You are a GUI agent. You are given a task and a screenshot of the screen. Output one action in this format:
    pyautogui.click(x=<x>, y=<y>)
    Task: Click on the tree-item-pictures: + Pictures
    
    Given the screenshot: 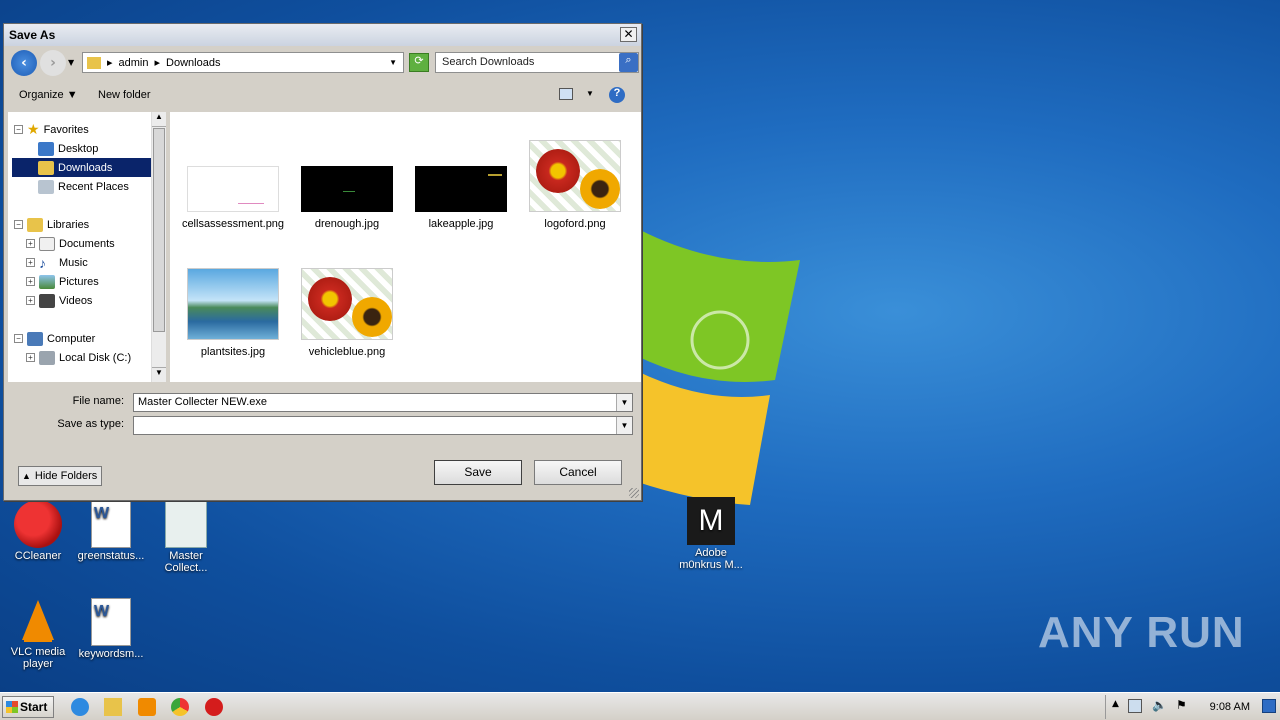 What is the action you would take?
    pyautogui.click(x=62, y=281)
    